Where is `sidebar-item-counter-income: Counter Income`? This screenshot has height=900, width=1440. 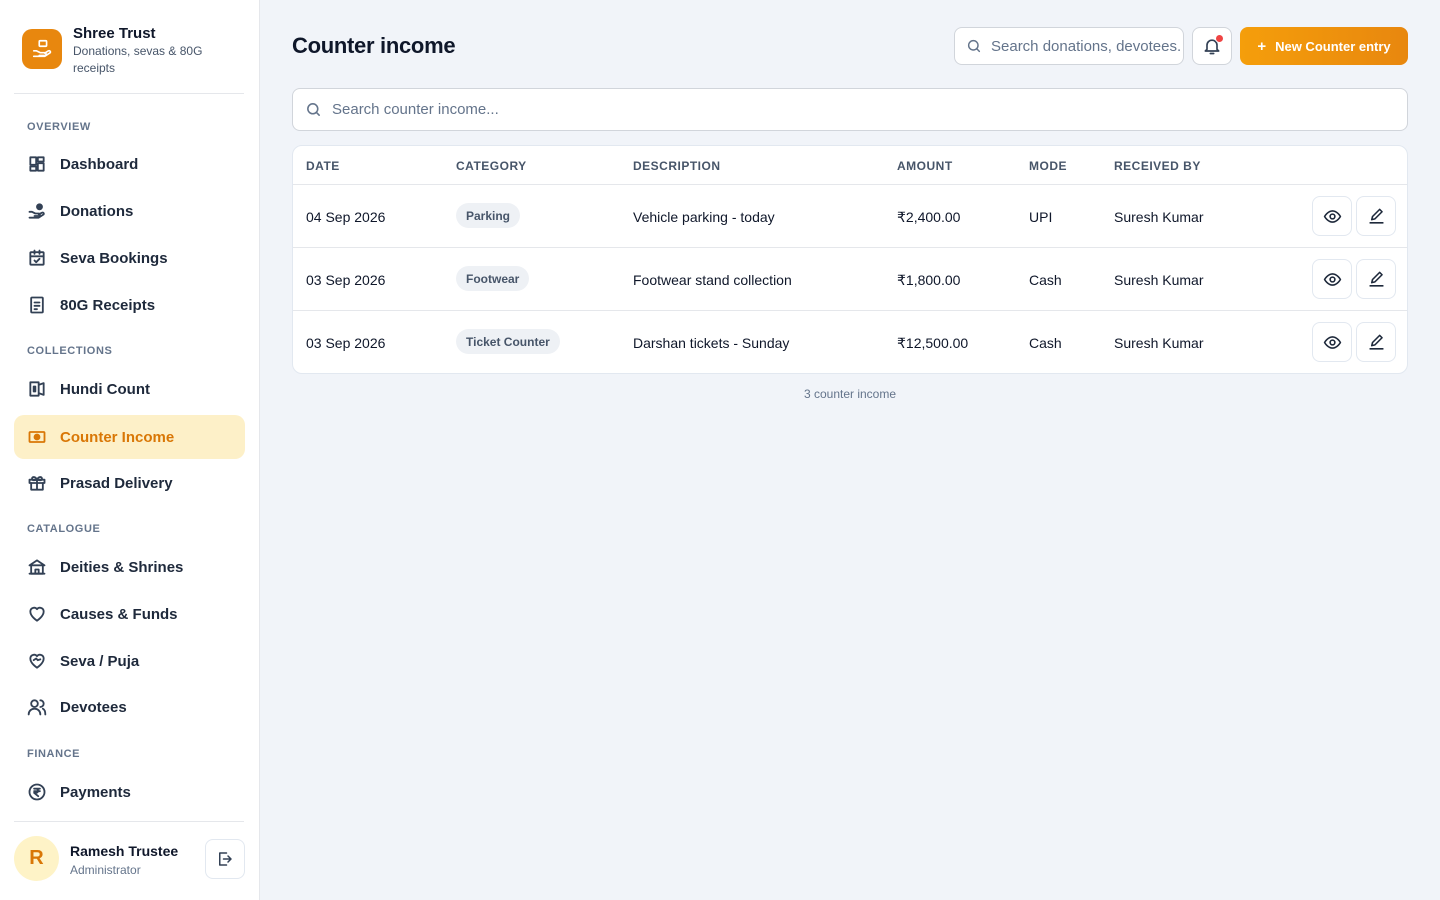
sidebar-item-counter-income: Counter Income is located at coordinates (129, 437).